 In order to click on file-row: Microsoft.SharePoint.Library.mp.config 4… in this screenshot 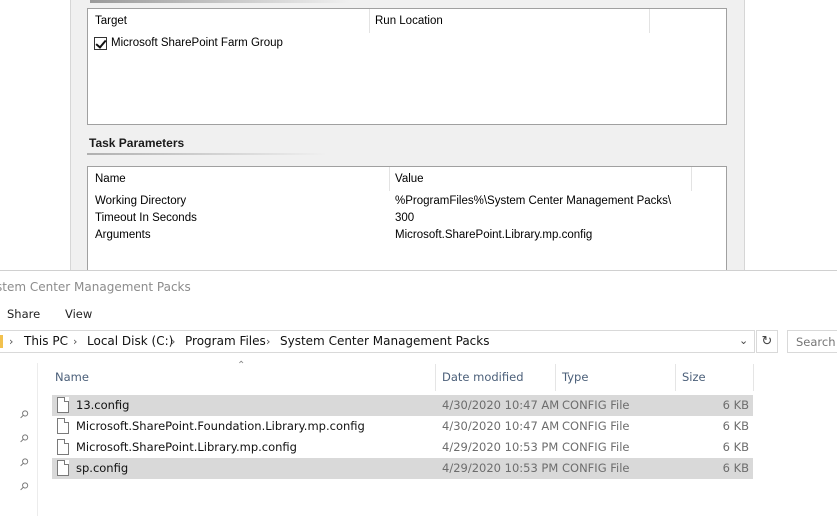, I will do `click(402, 447)`.